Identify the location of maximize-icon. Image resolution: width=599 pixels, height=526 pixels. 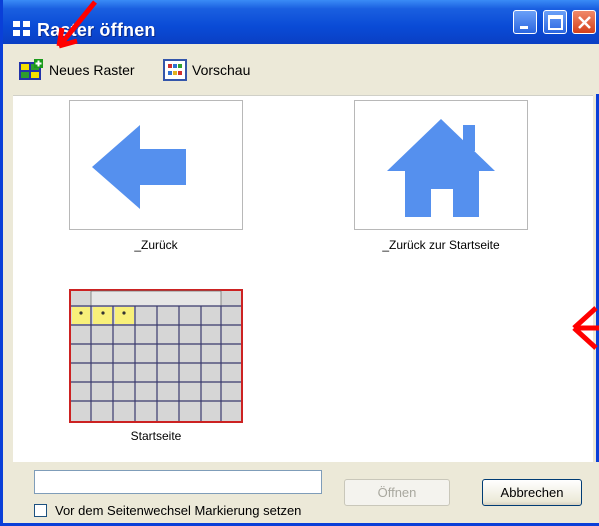
(555, 22).